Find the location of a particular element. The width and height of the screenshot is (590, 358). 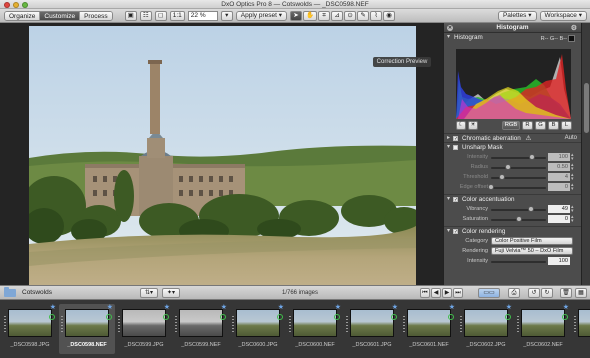

channel-rgb-button: RGB is located at coordinates (511, 125).